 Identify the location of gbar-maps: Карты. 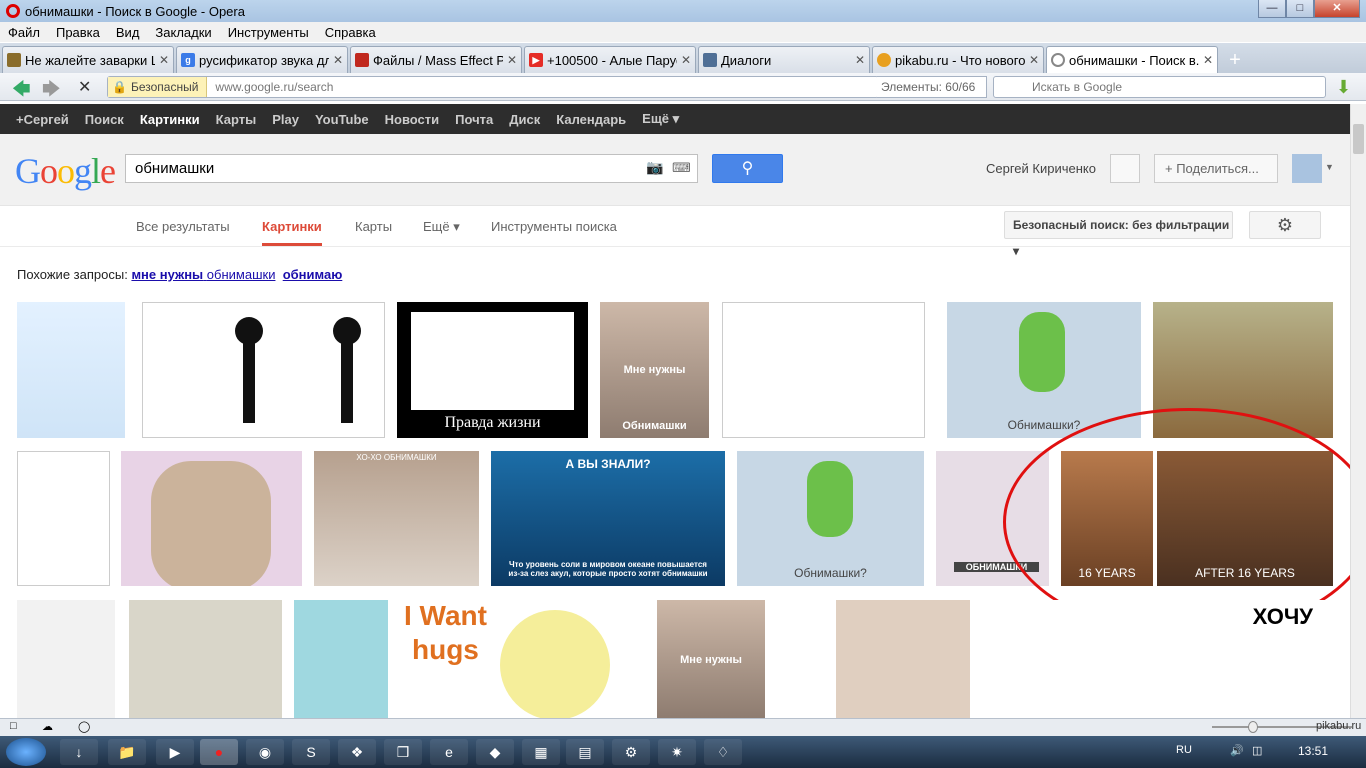
(236, 119).